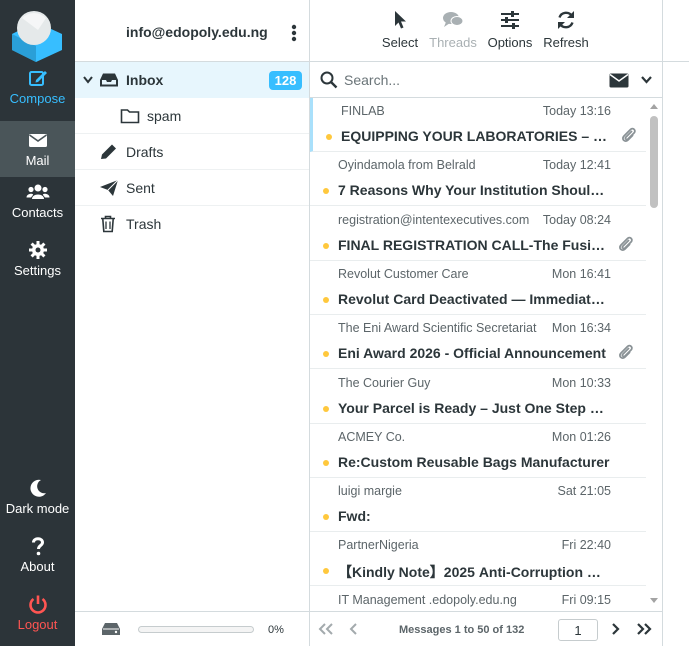 The width and height of the screenshot is (689, 646). I want to click on dark-mode-button: Dark mode, so click(37, 506).